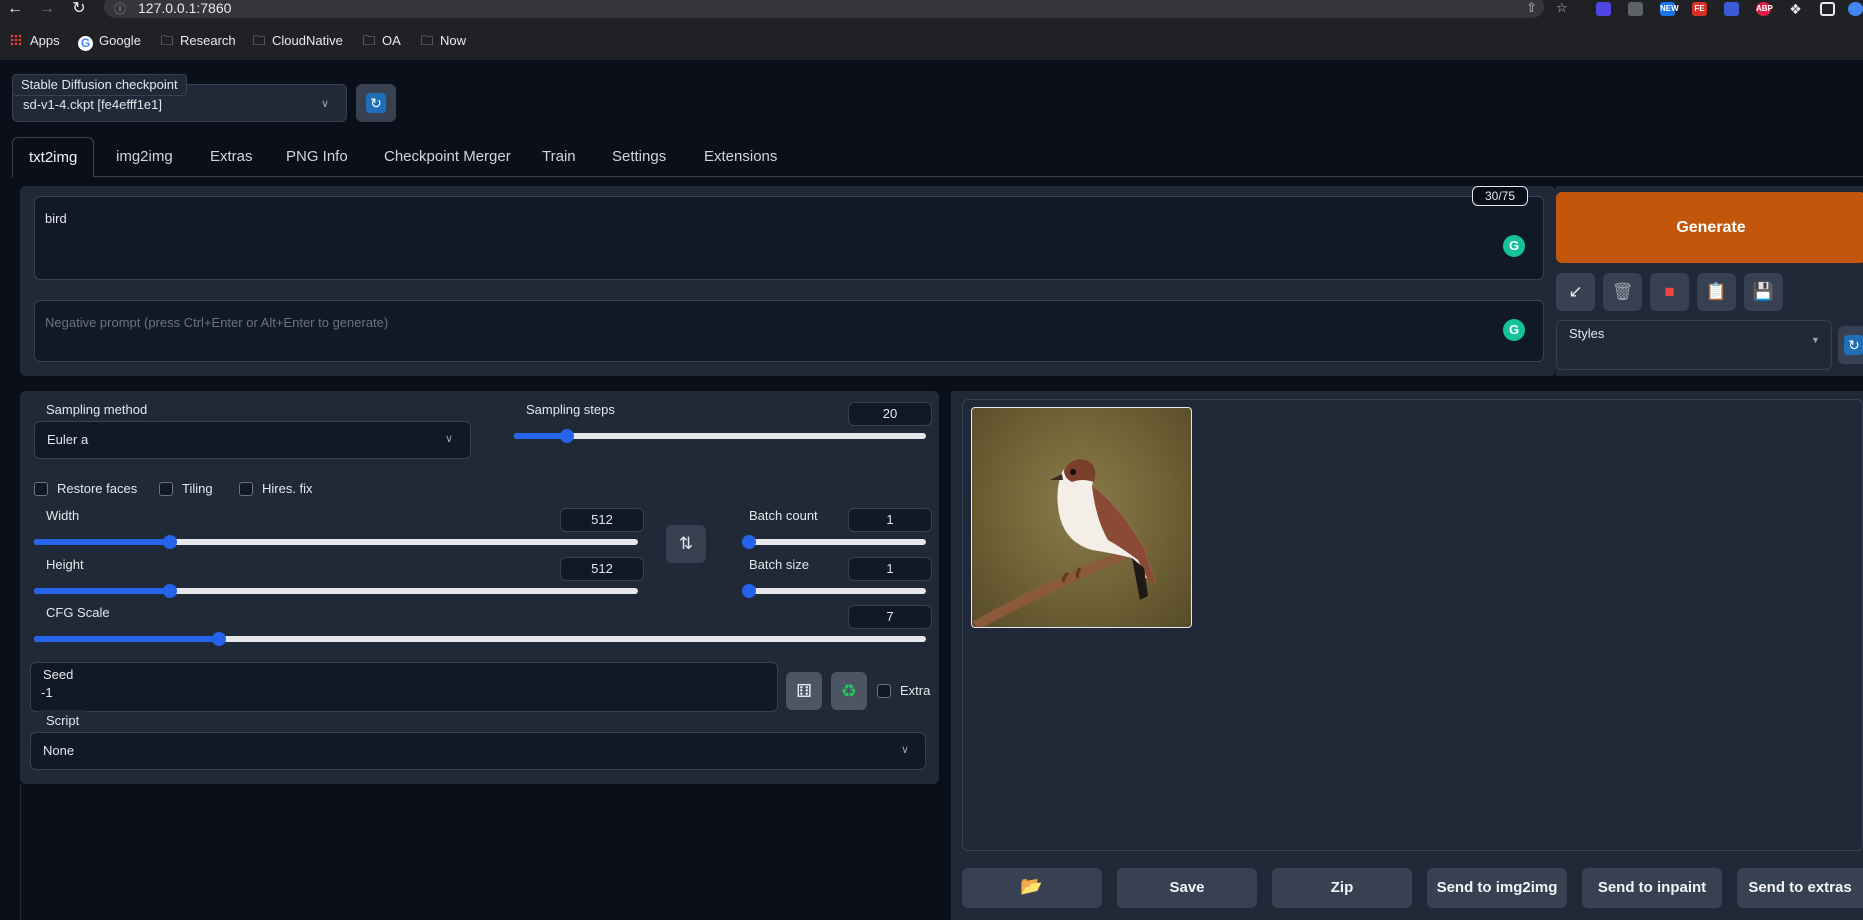 Image resolution: width=1863 pixels, height=920 pixels. Describe the element at coordinates (884, 691) in the screenshot. I see `extra-seed-checkbox` at that location.